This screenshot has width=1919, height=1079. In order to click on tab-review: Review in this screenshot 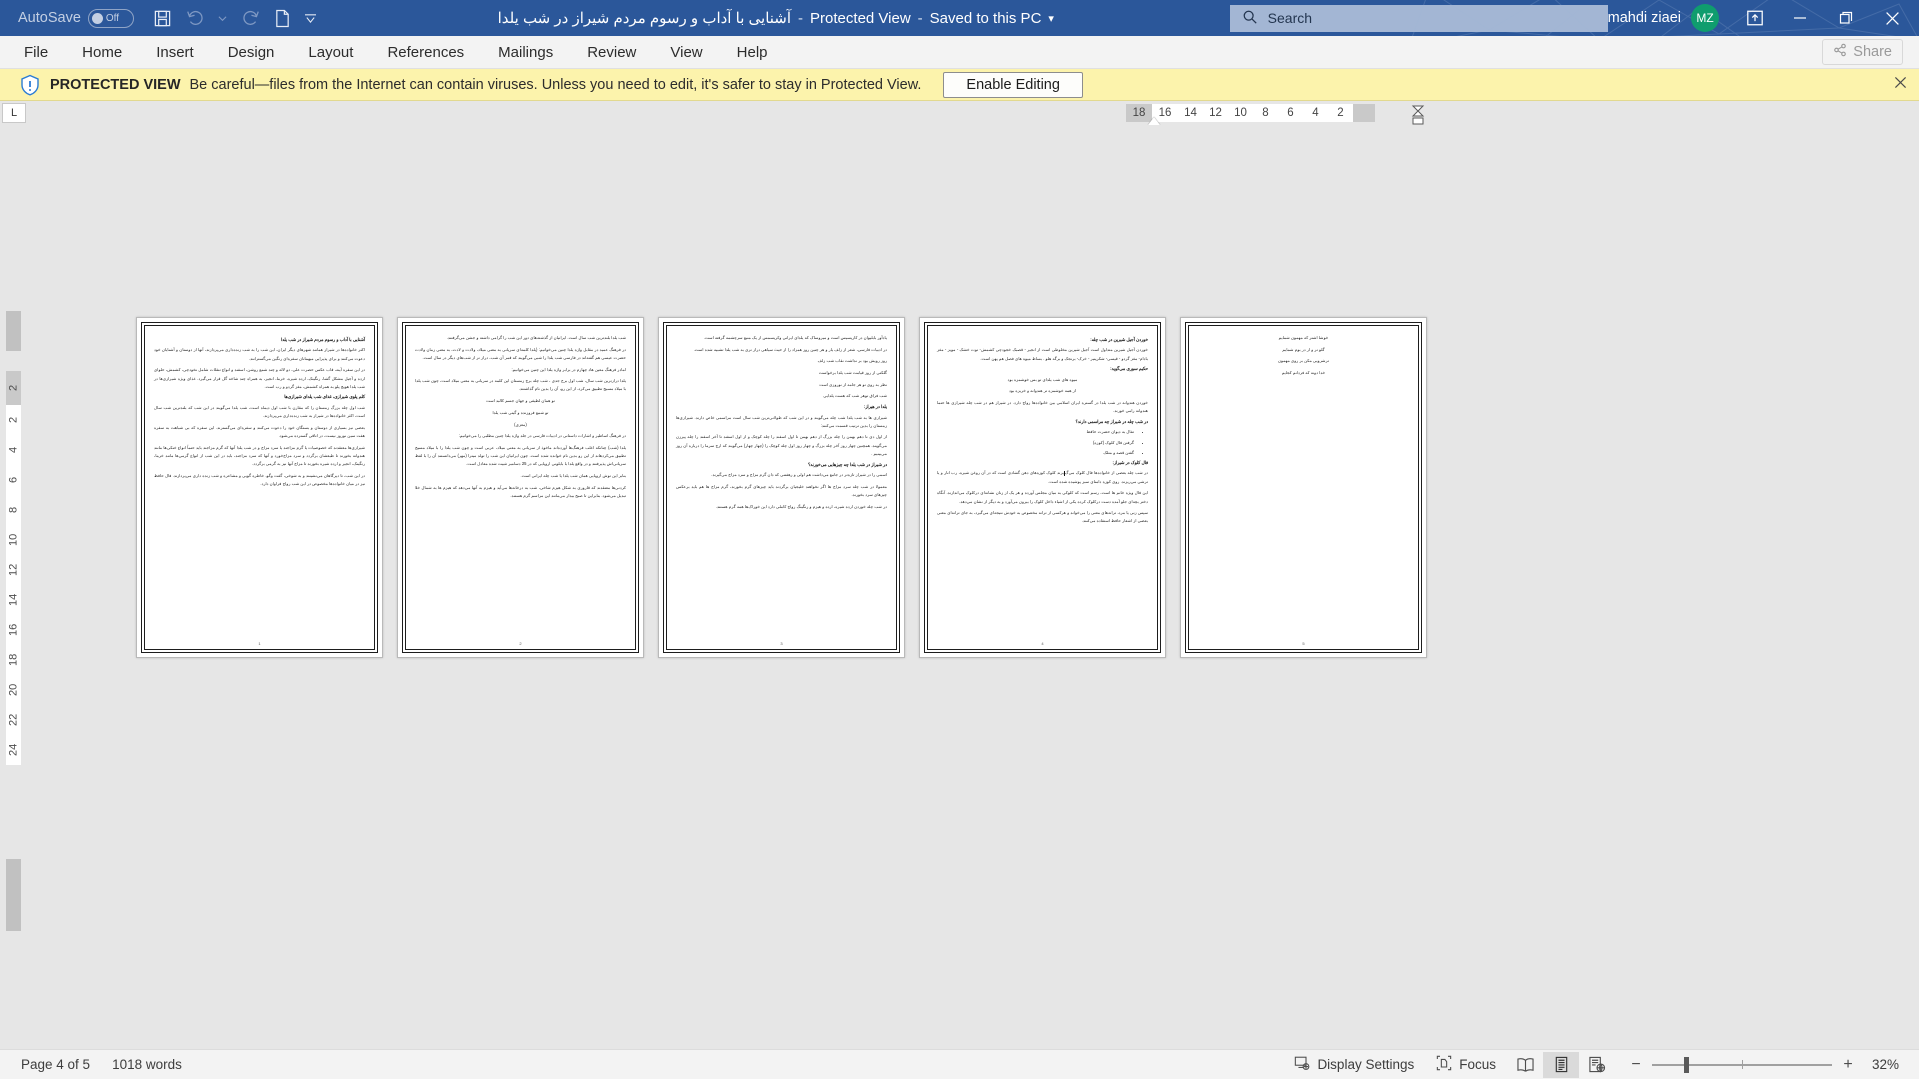, I will do `click(611, 52)`.